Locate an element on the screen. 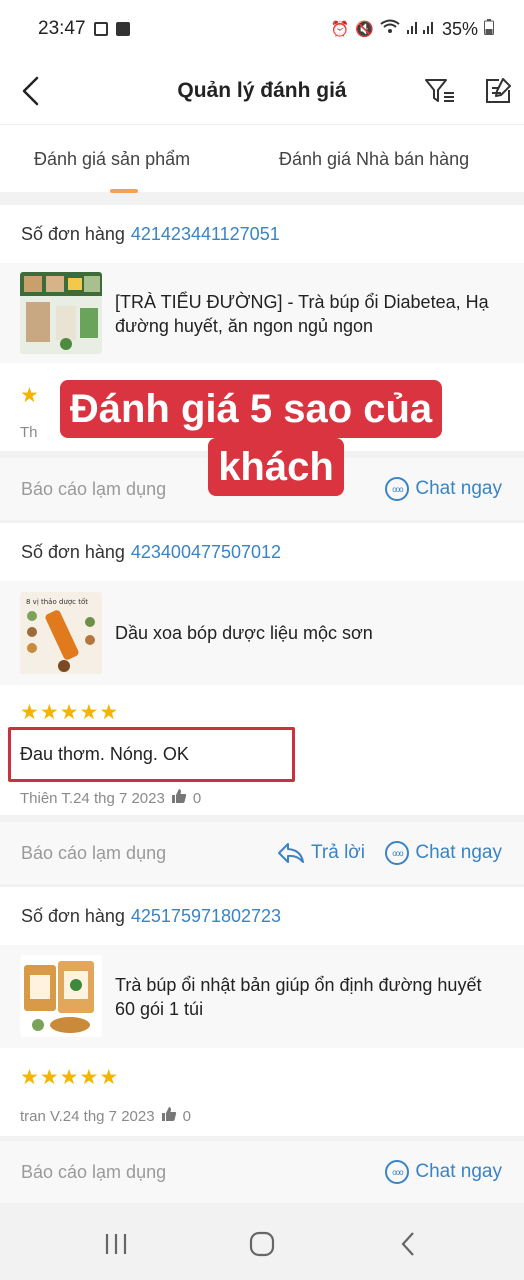 This screenshot has height=1280, width=524. system-back-button is located at coordinates (408, 1244).